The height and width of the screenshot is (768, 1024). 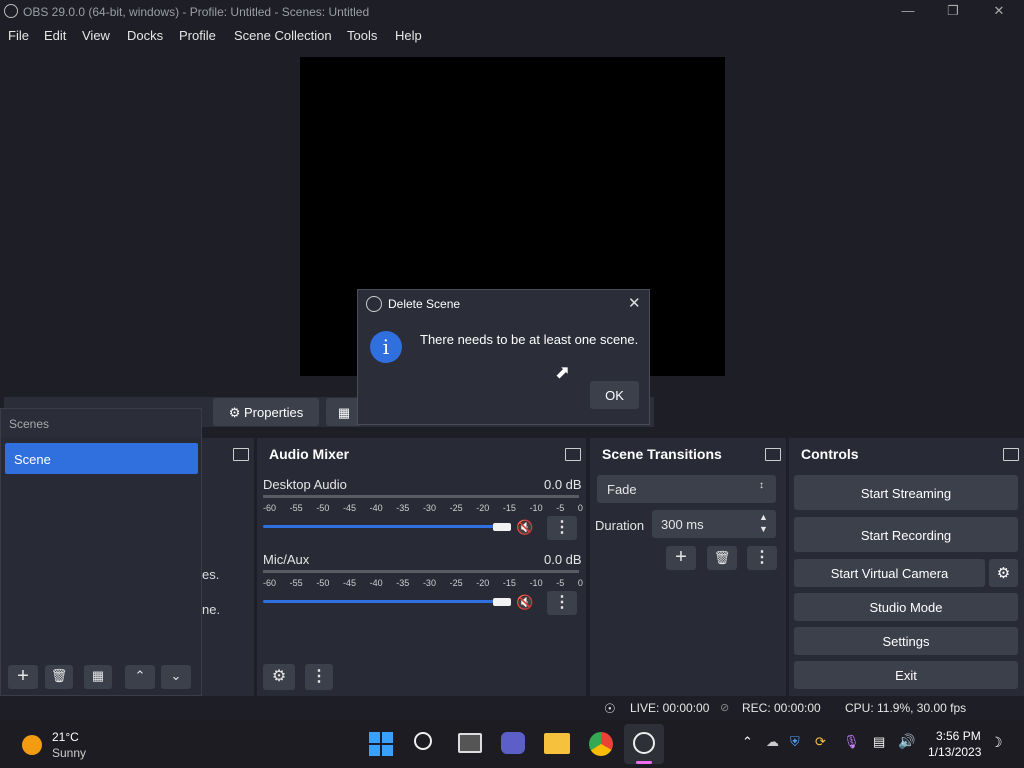 What do you see at coordinates (999, 11) in the screenshot?
I see `close-button: ✕` at bounding box center [999, 11].